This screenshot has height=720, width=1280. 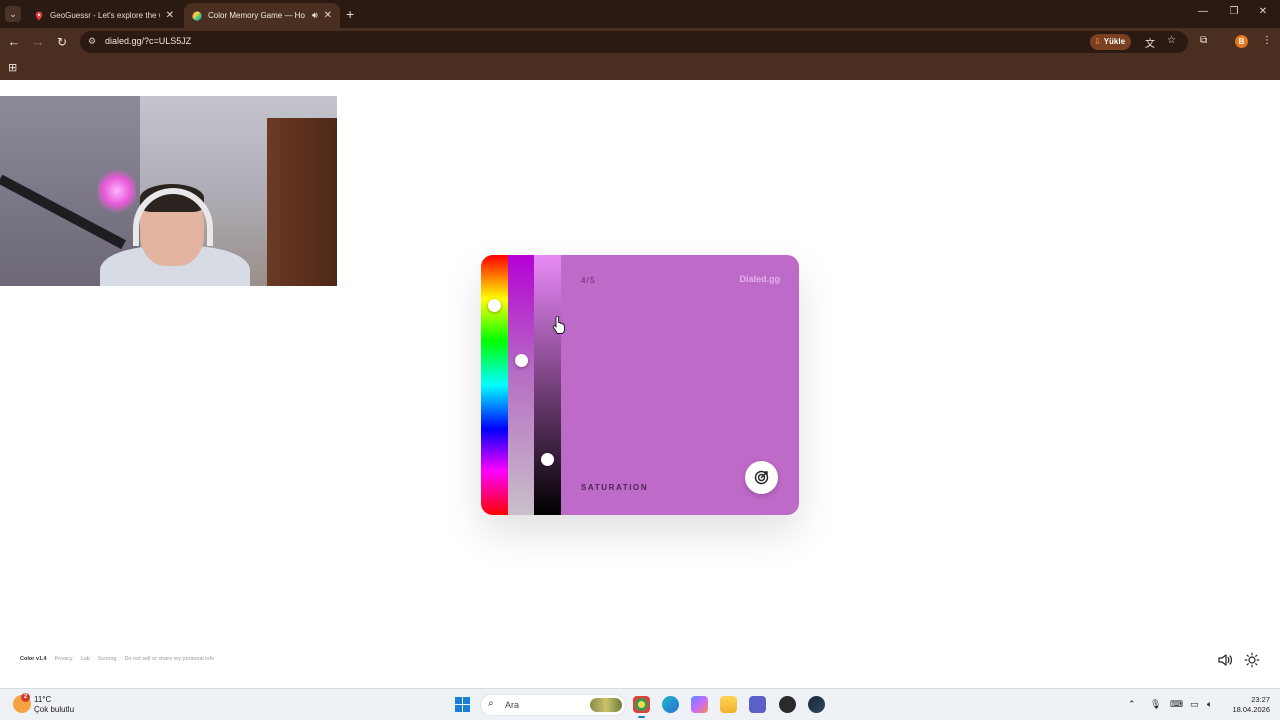 I want to click on obs-app-icon, so click(x=787, y=704).